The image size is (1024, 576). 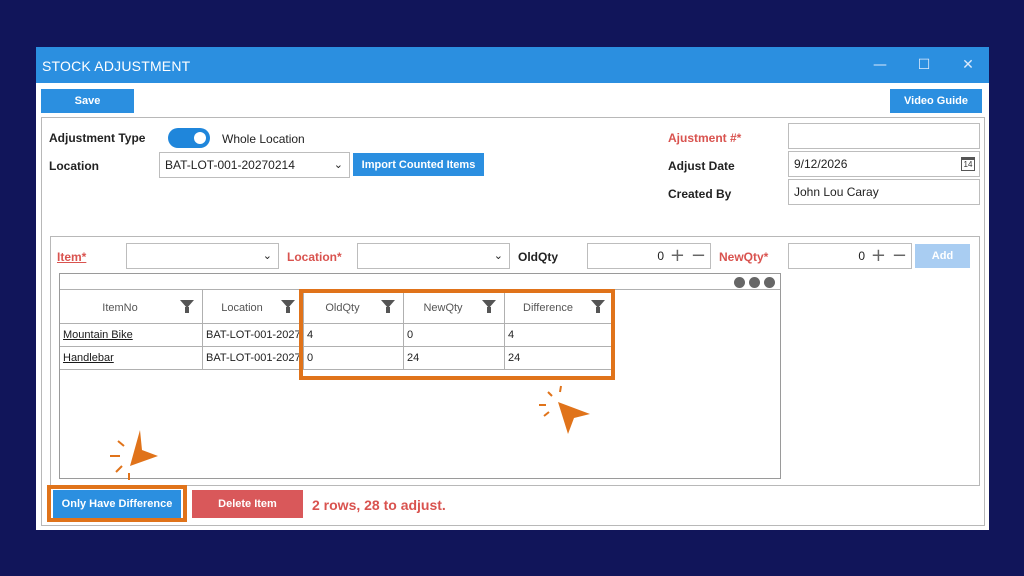 I want to click on oldqty-value: 0, so click(x=660, y=256).